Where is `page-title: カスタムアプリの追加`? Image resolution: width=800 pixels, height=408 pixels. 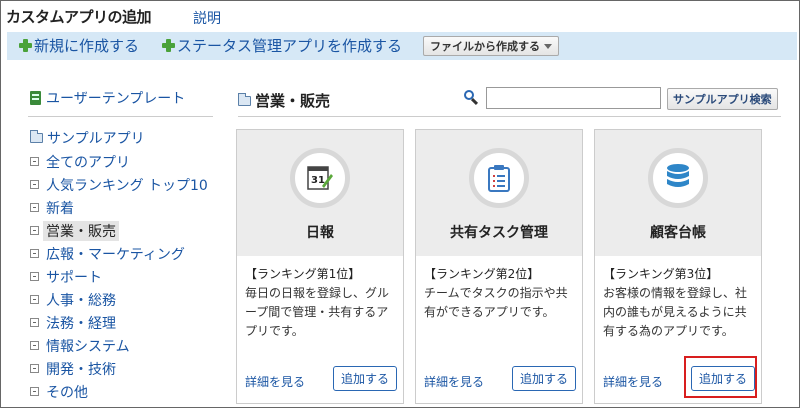
page-title: カスタムアプリの追加 is located at coordinates (79, 17).